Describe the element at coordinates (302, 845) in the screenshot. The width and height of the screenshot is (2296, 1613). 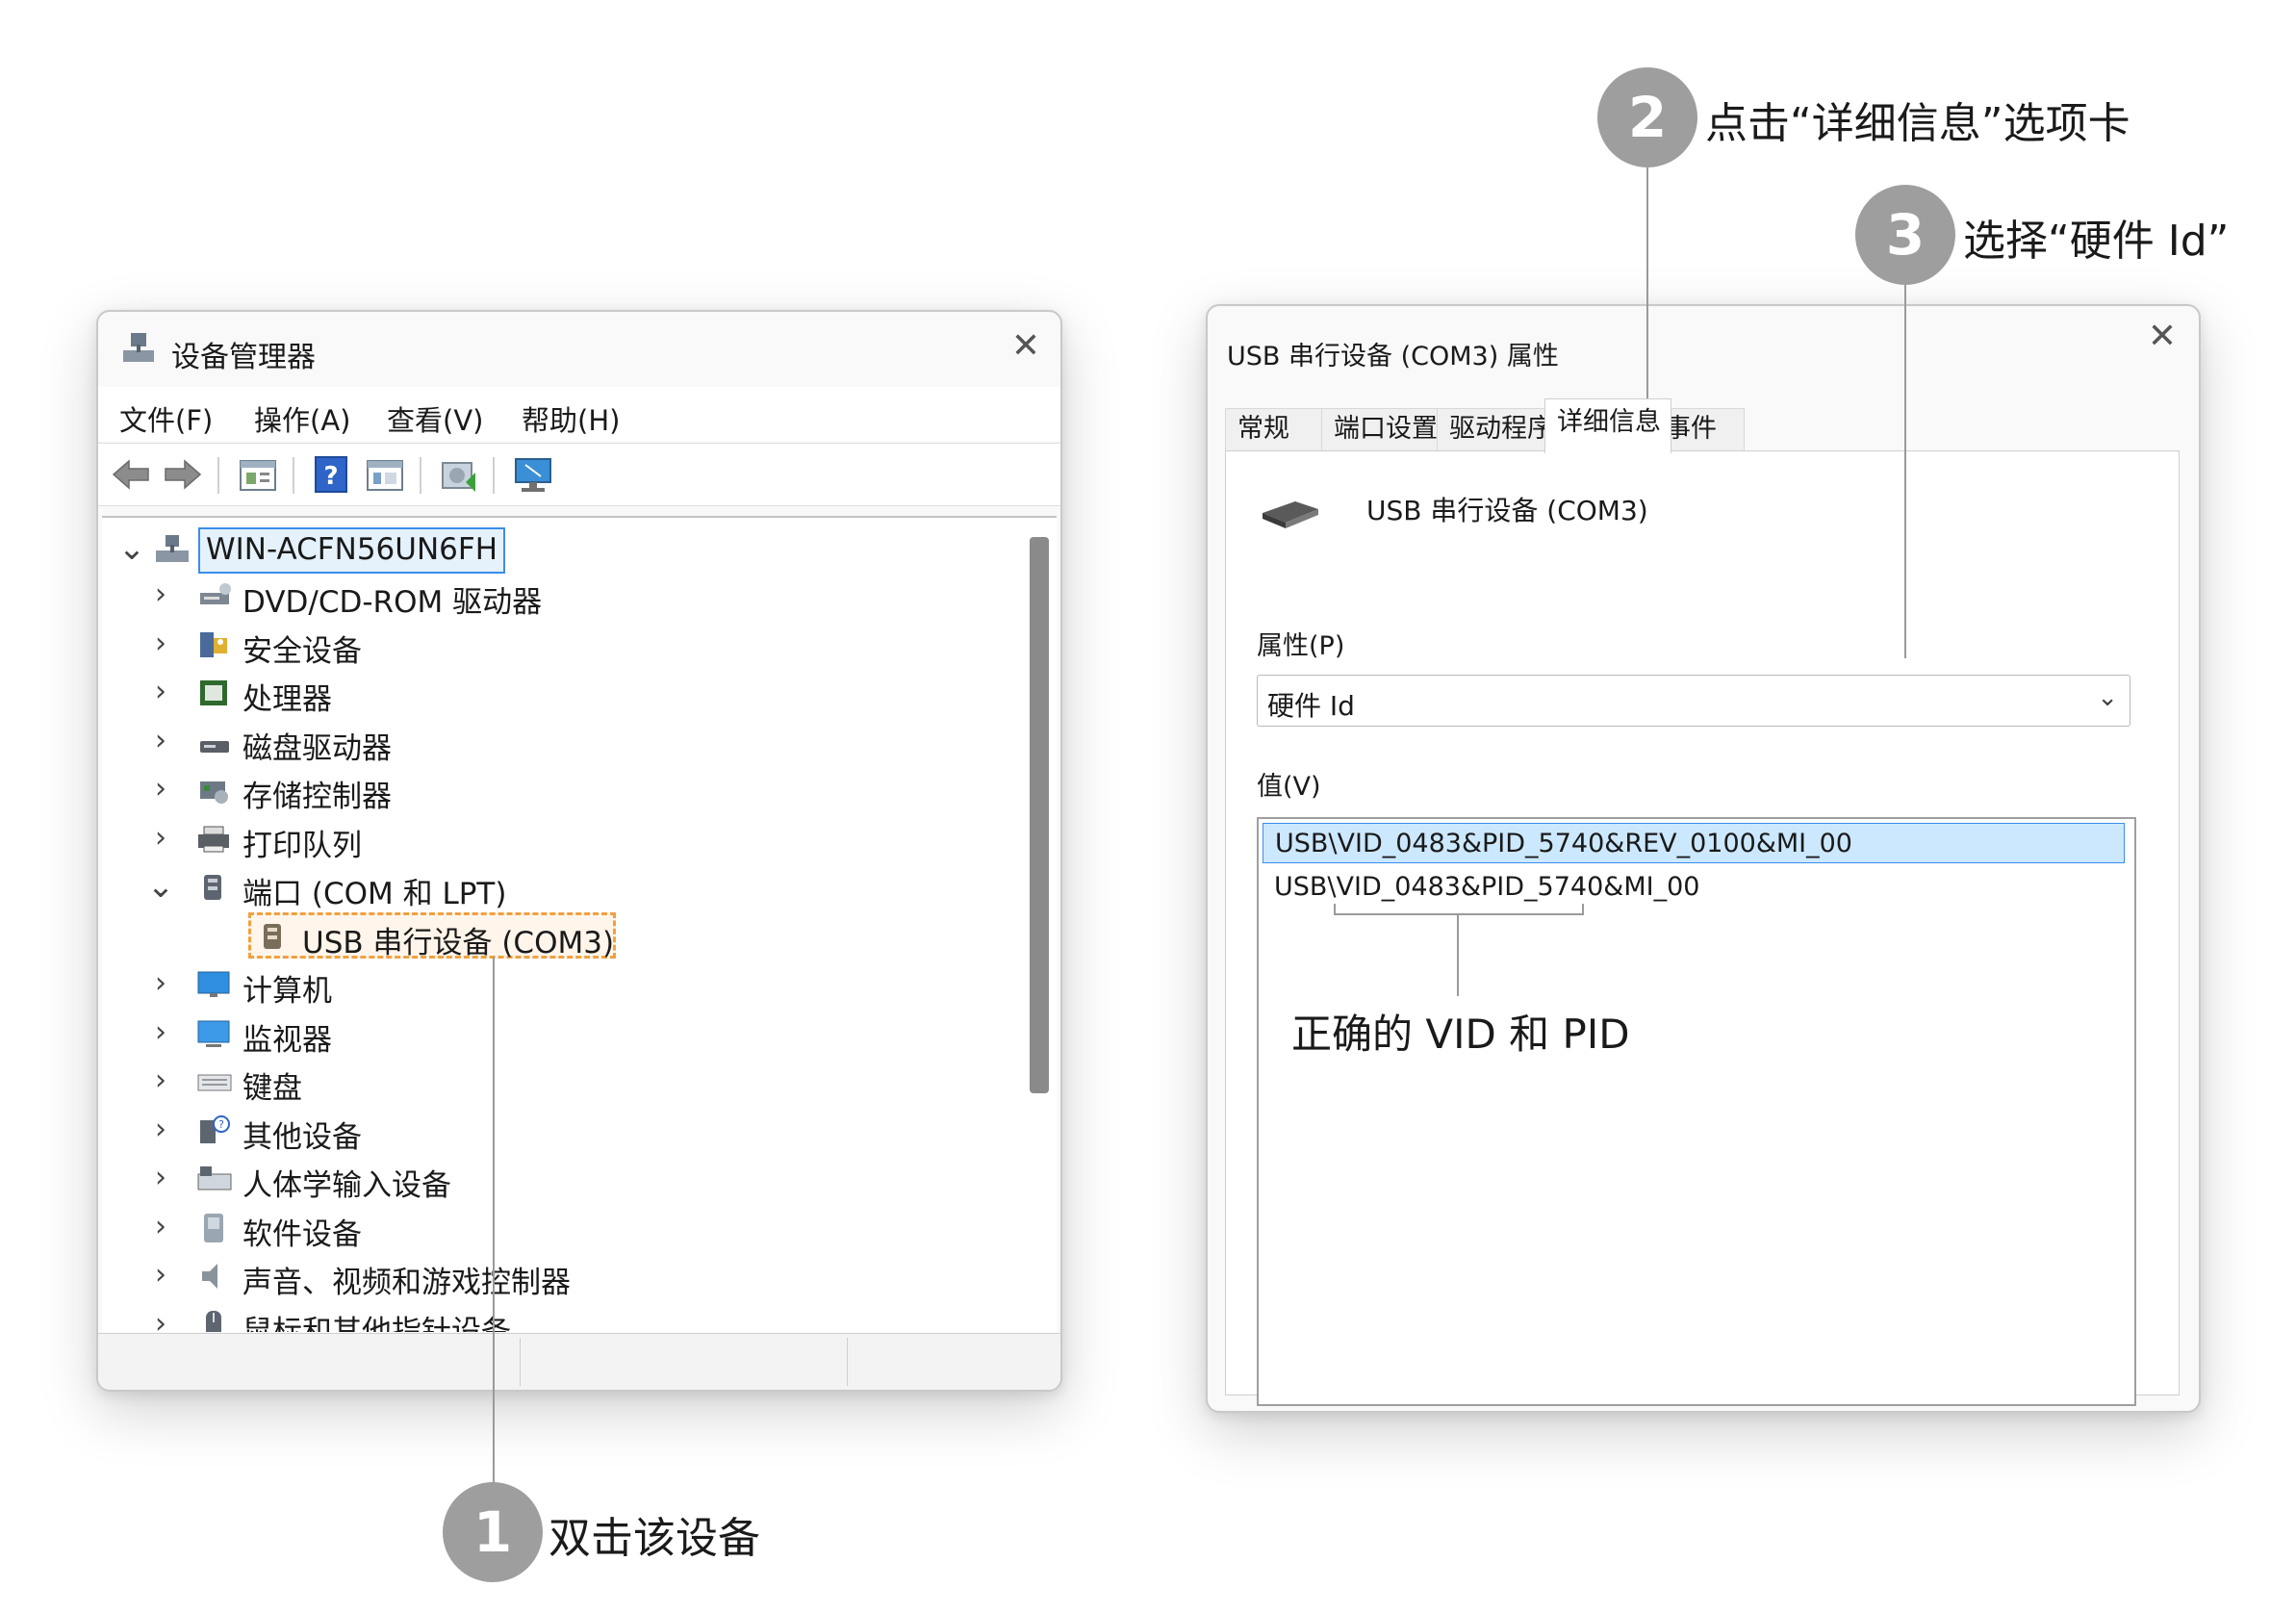
I see `tree-item-label: 打印队列` at that location.